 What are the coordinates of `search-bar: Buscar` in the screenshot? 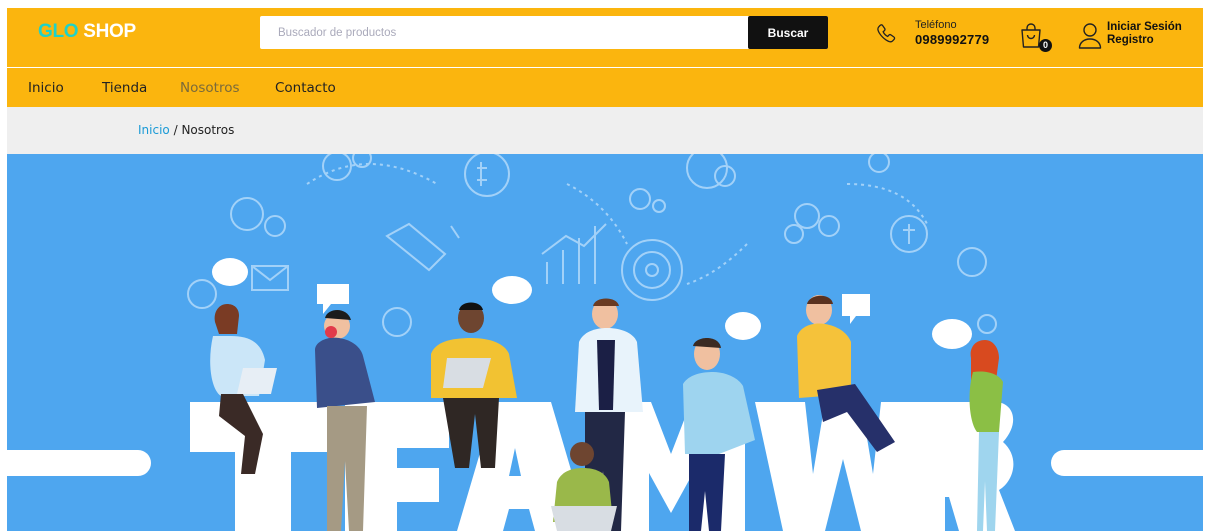 It's located at (544, 32).